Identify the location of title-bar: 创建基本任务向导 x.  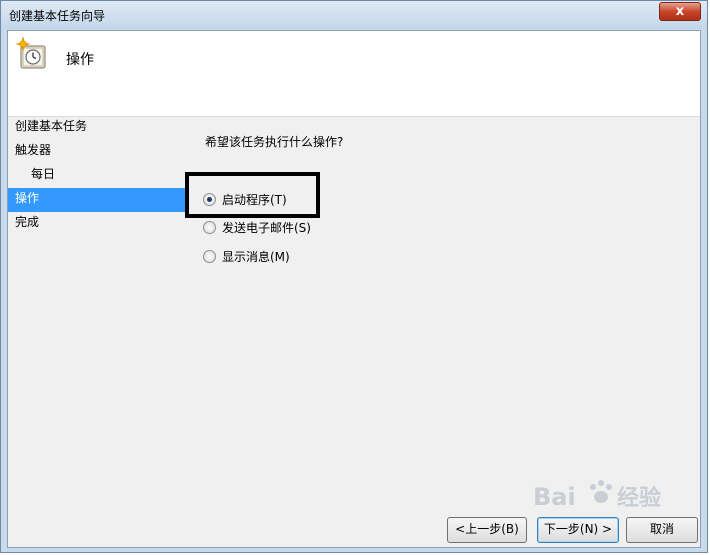
(354, 15).